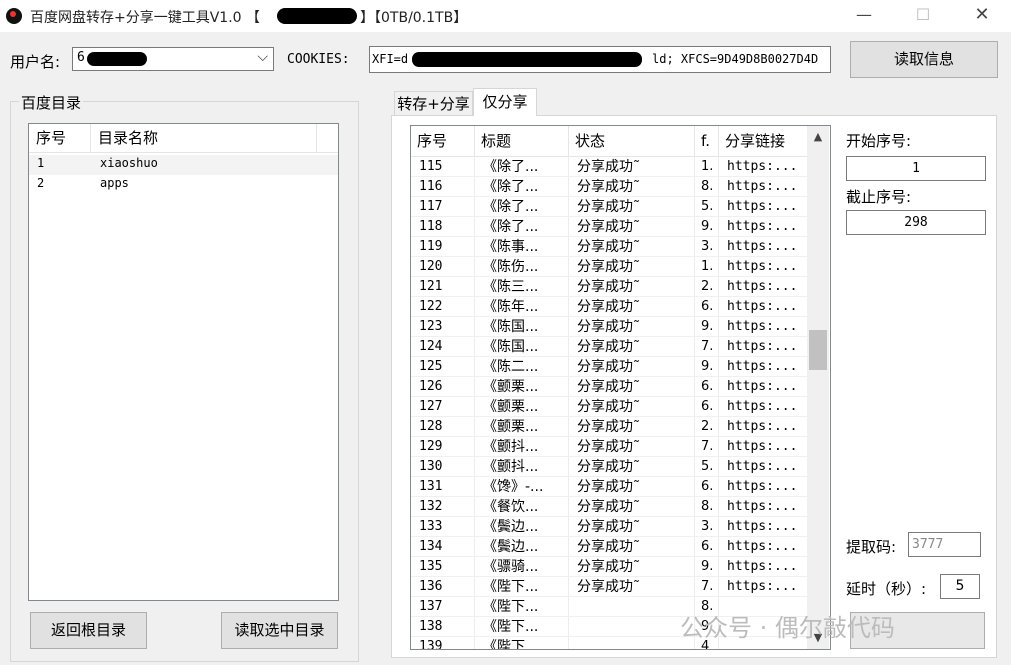 The image size is (1011, 665). What do you see at coordinates (707, 466) in the screenshot?
I see `row-f: 5.` at bounding box center [707, 466].